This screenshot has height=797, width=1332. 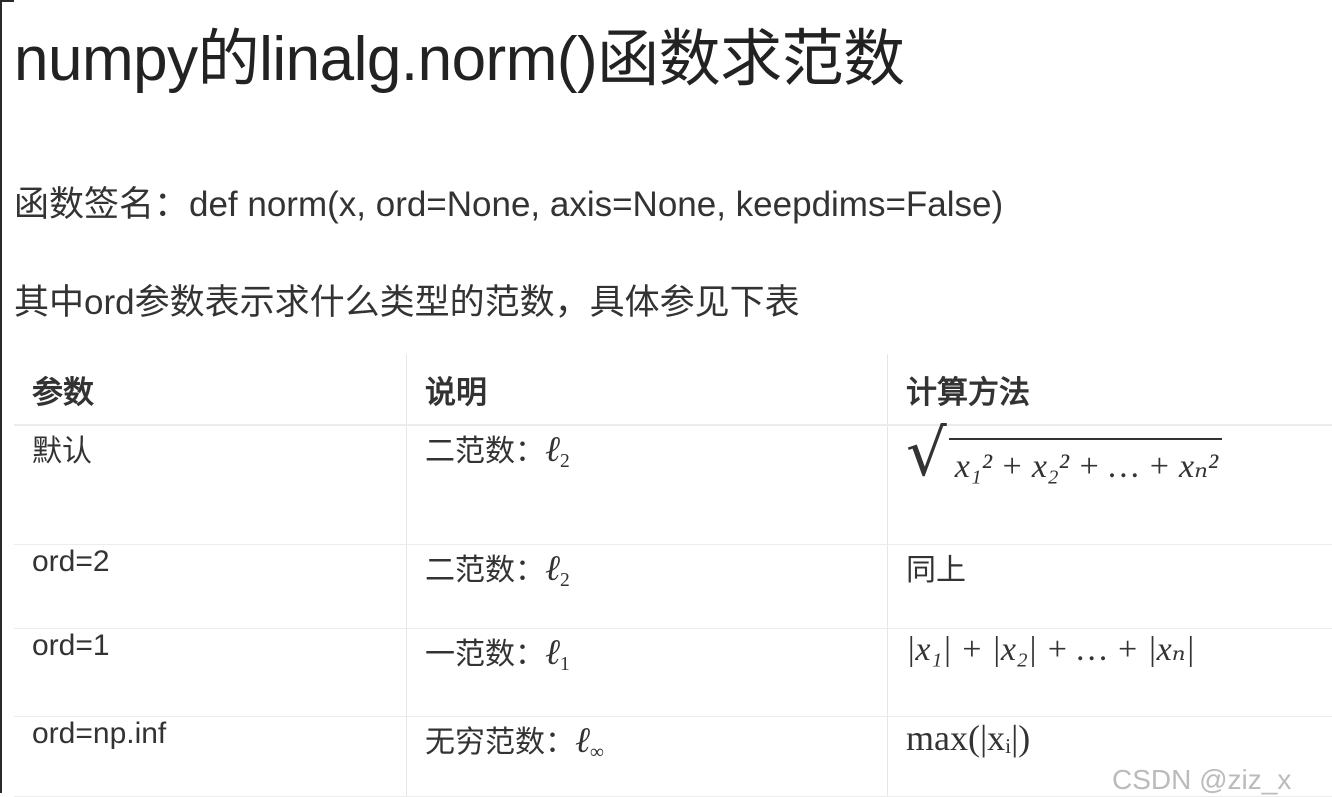 I want to click on desc-prefix: 无穷范数：, so click(x=500, y=742).